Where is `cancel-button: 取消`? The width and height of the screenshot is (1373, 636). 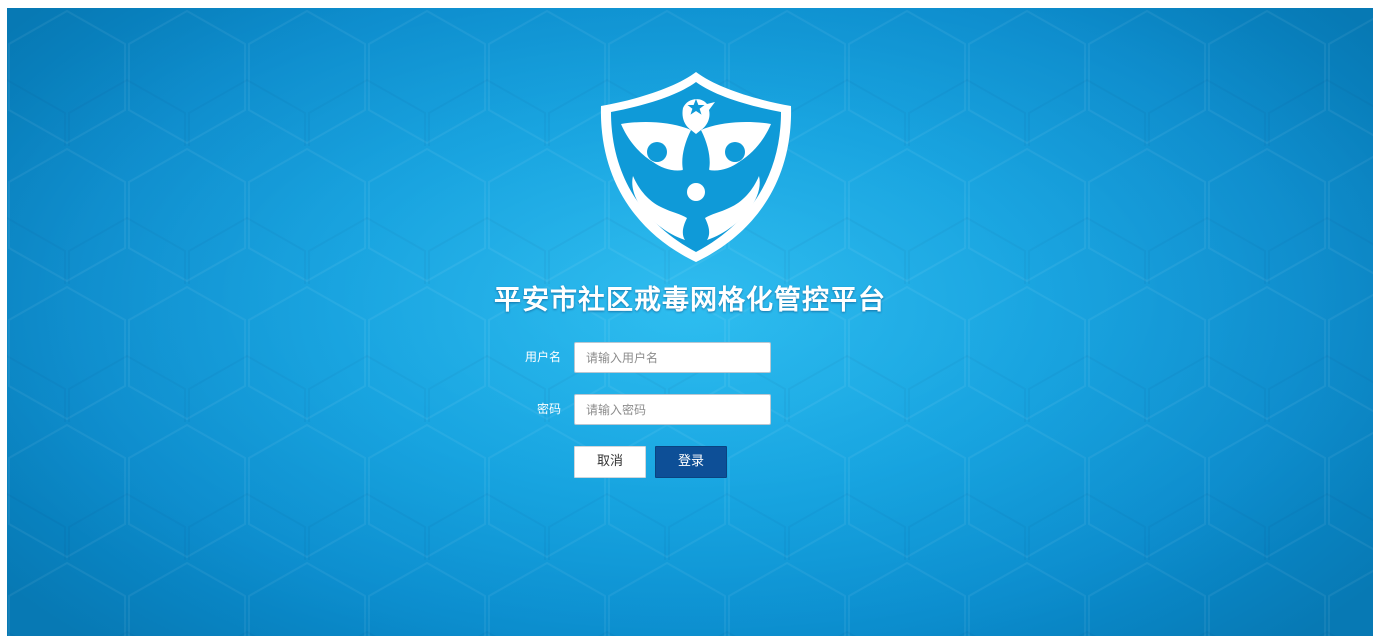 cancel-button: 取消 is located at coordinates (610, 462).